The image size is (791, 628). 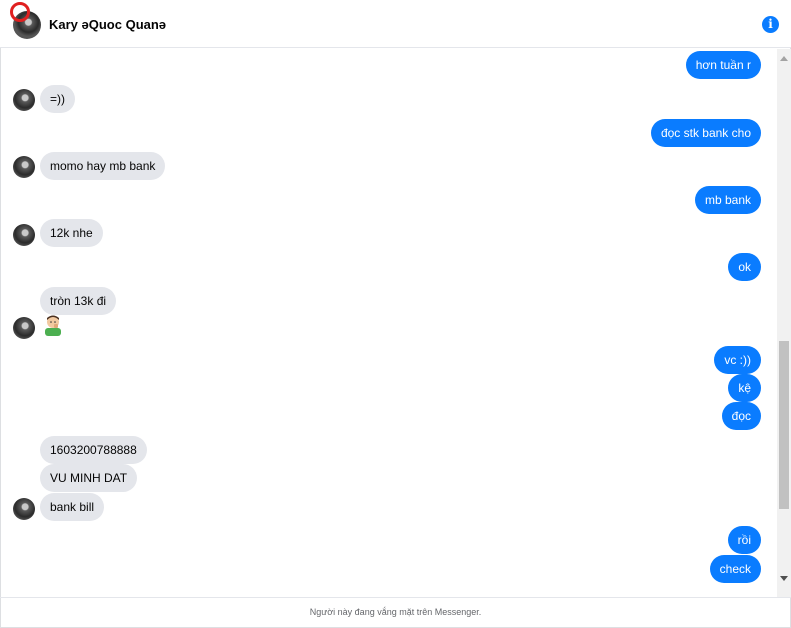 I want to click on message-bubble-outgoing: vc :)), so click(x=737, y=360).